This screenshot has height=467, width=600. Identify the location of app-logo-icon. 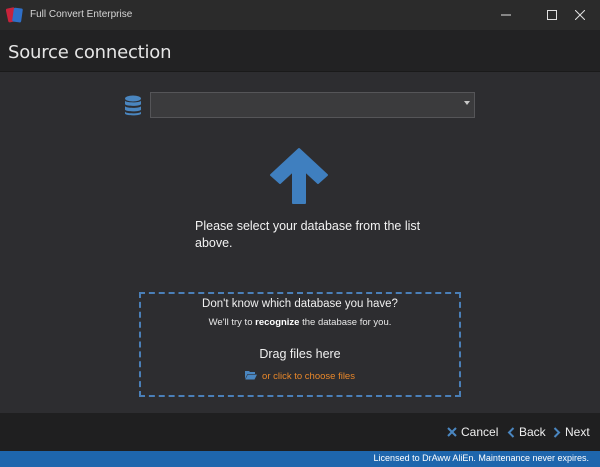
(14, 15).